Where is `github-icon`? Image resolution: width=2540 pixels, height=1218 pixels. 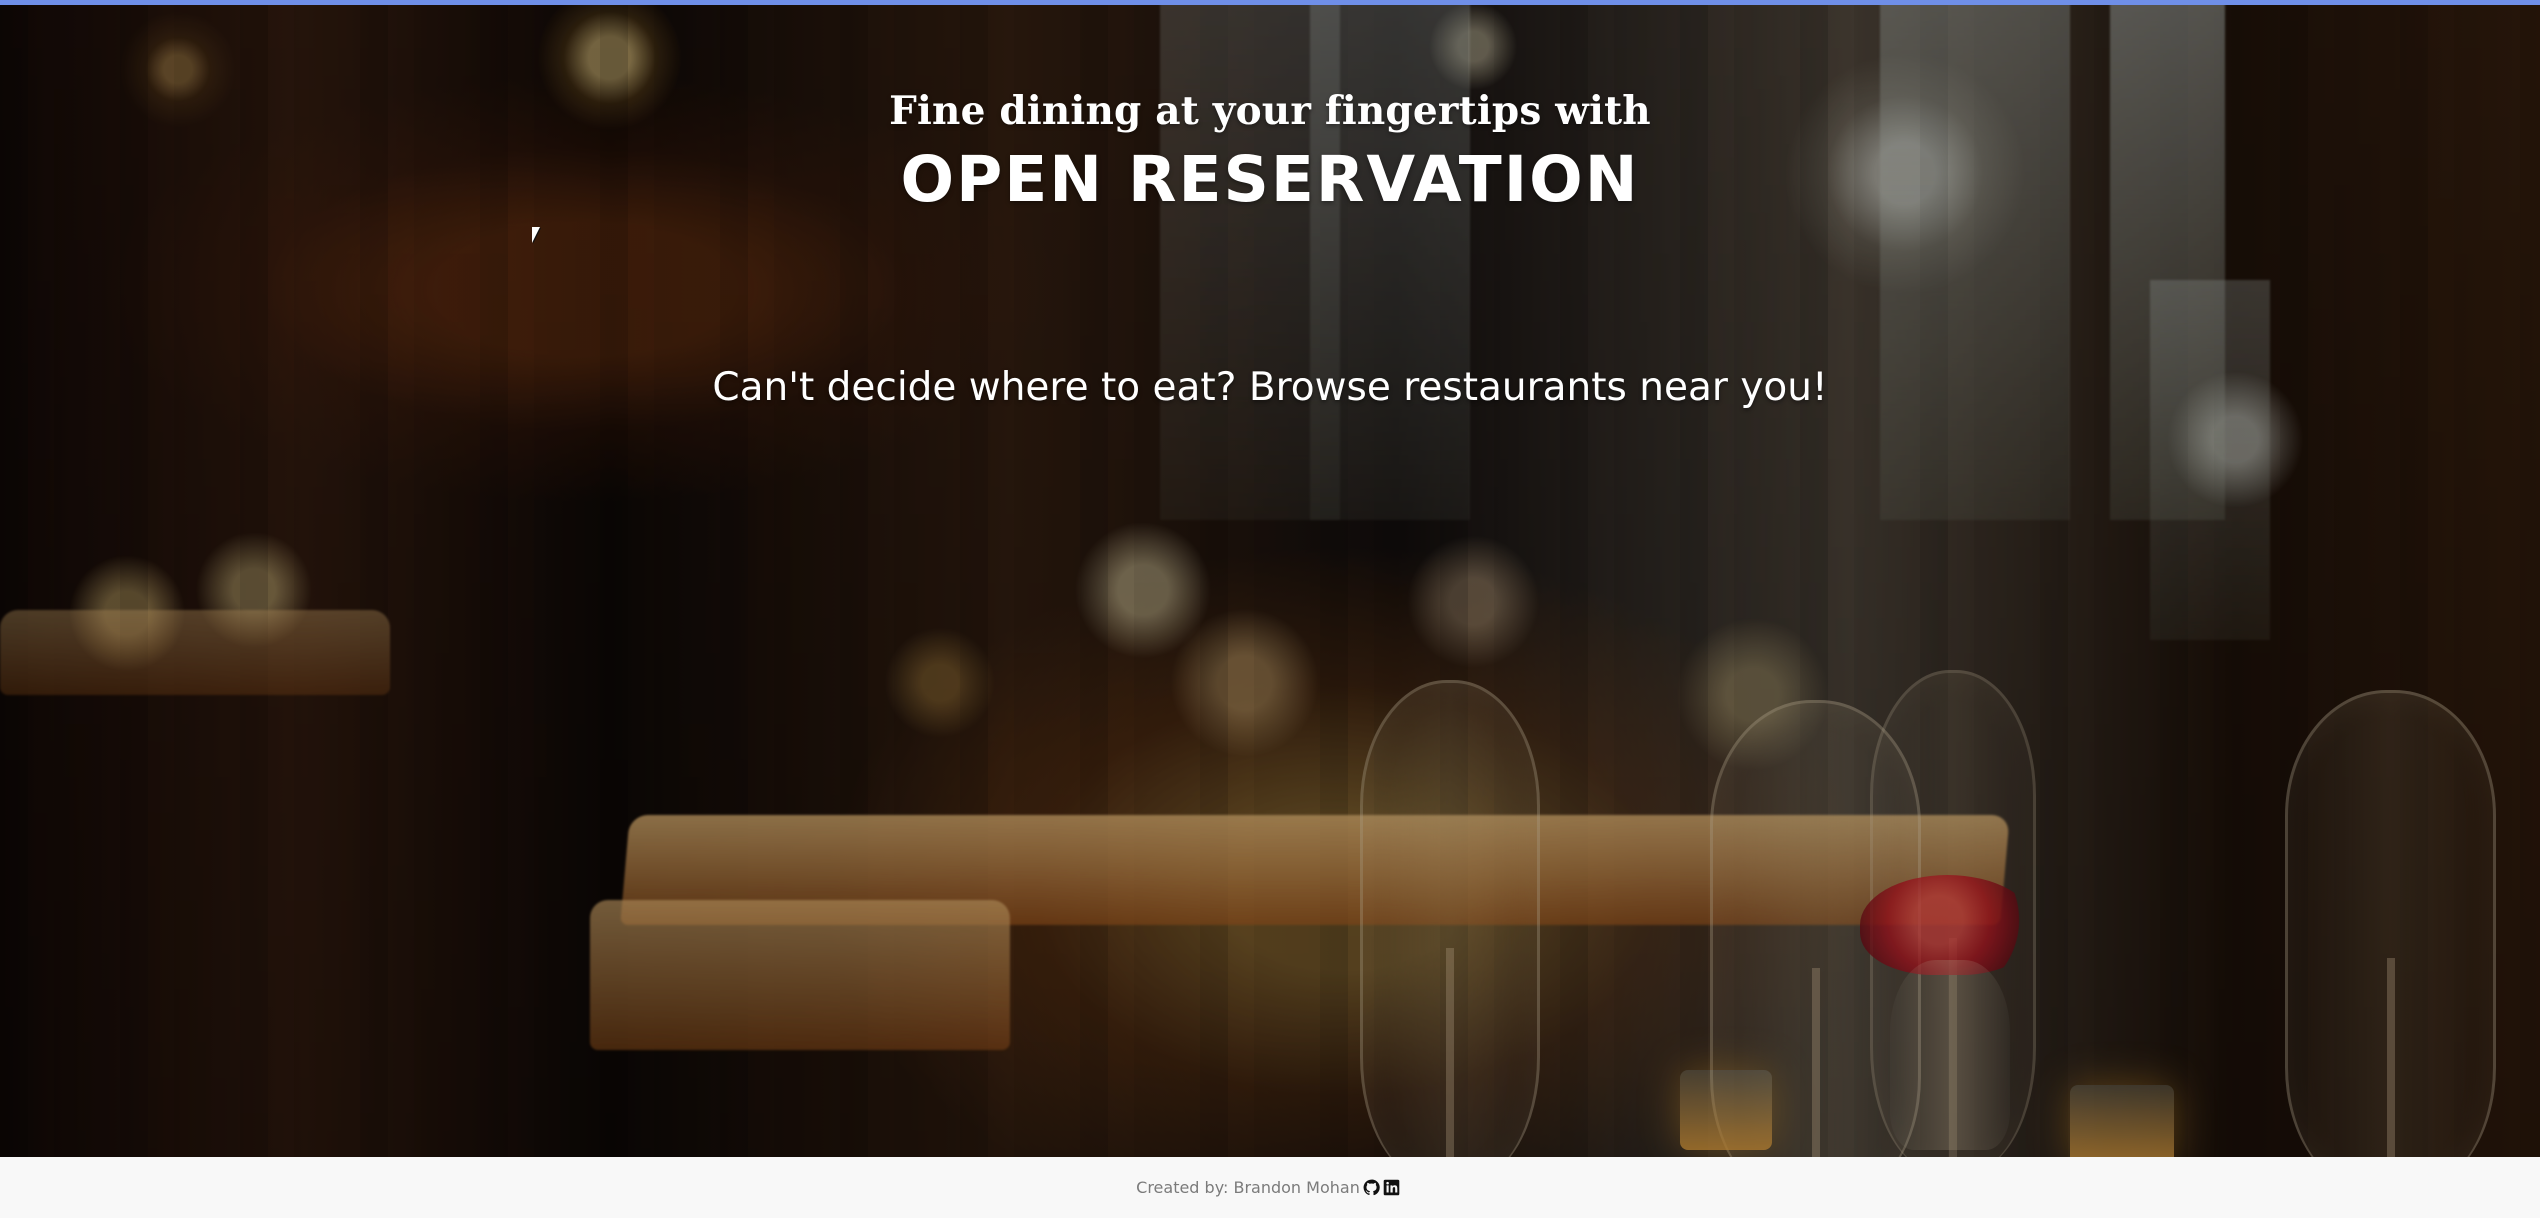
github-icon is located at coordinates (1371, 1187).